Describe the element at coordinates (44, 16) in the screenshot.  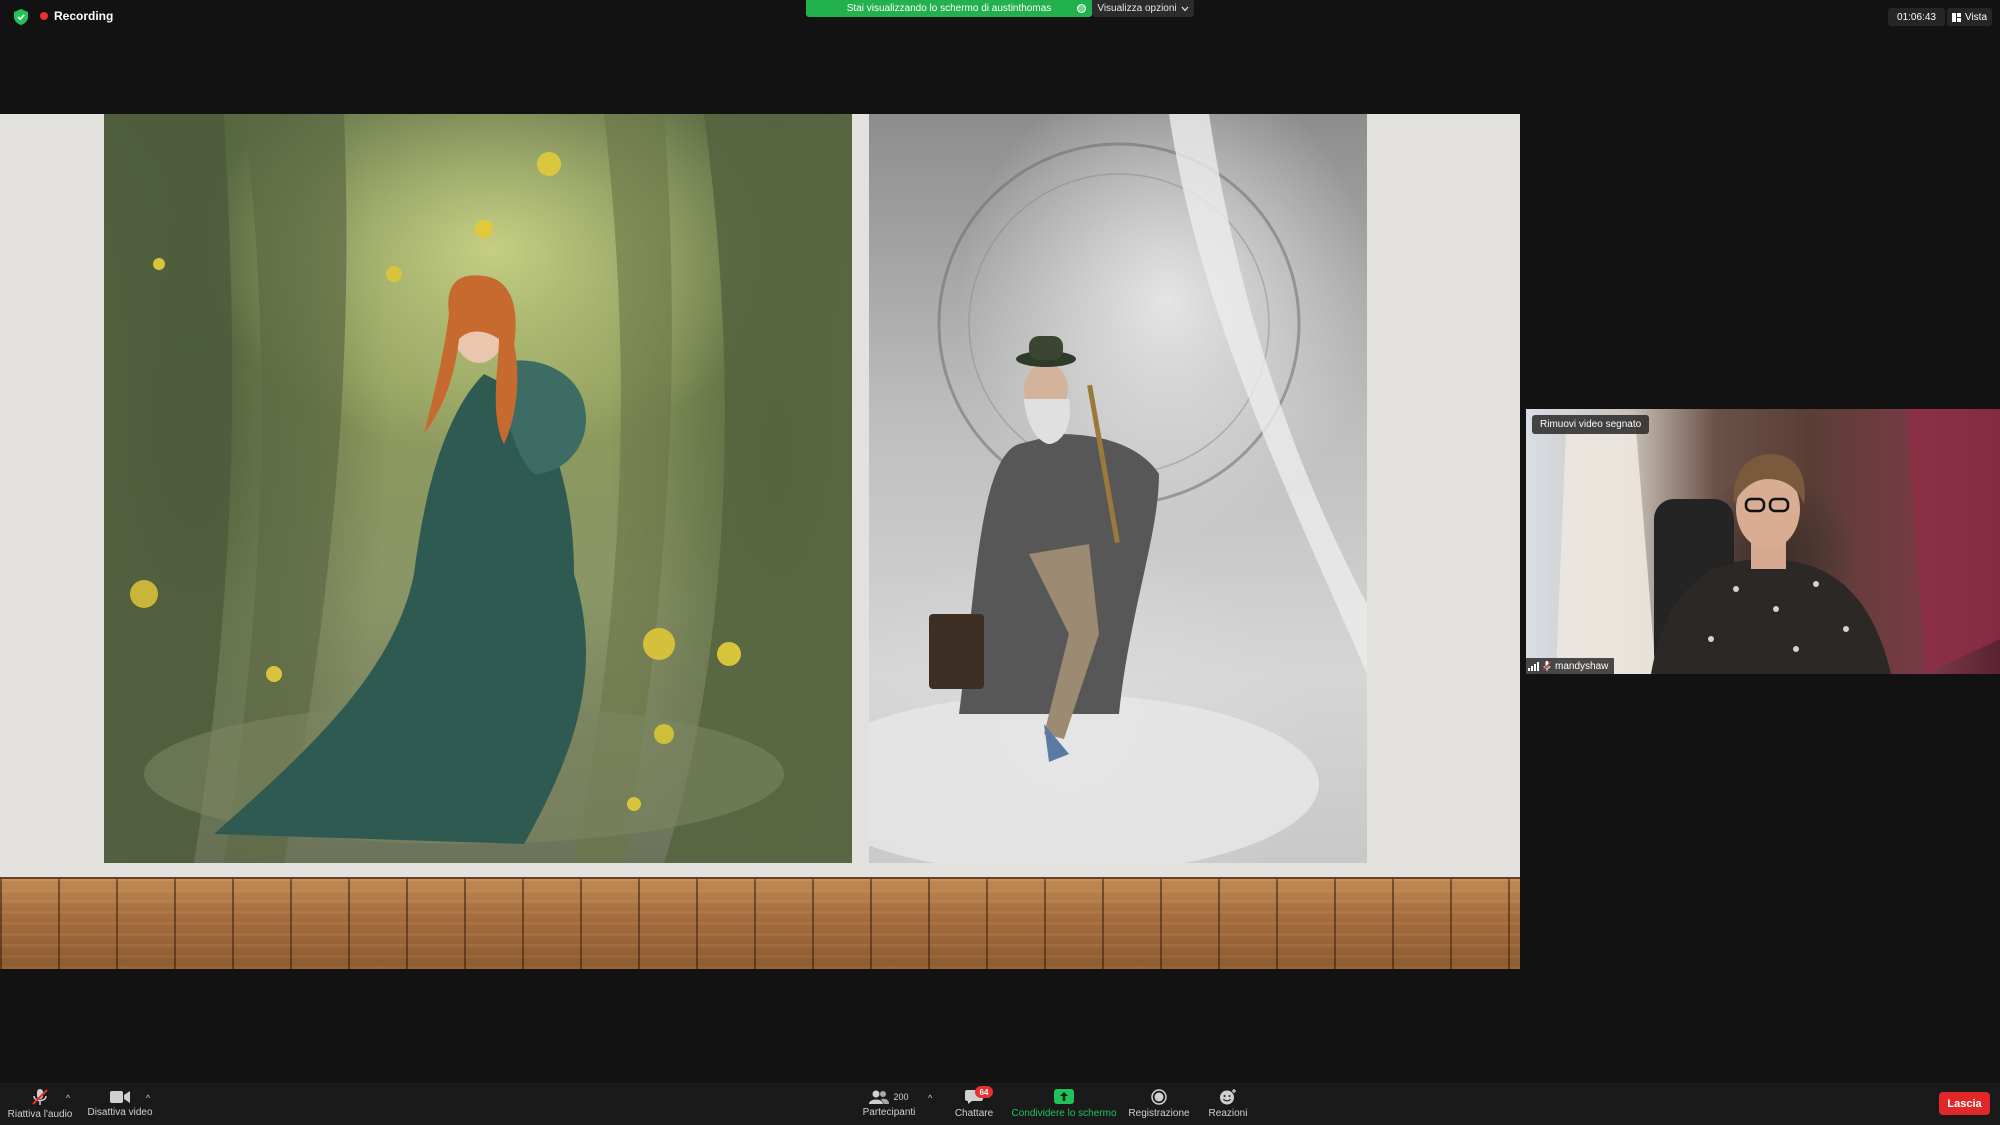
I see `recording-dot-icon` at that location.